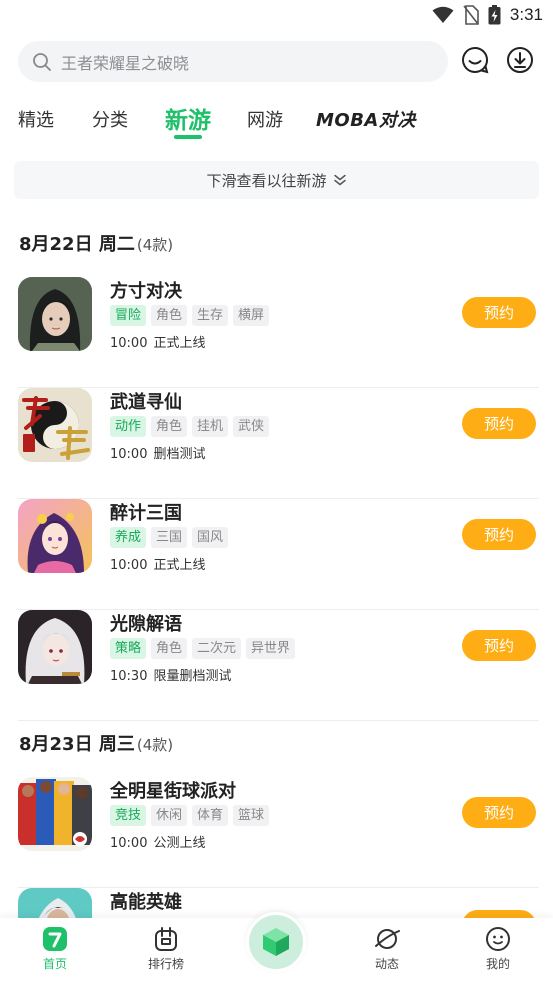  What do you see at coordinates (190, 815) in the screenshot?
I see `tag-list: 竞技 休闲 体育 篮球` at bounding box center [190, 815].